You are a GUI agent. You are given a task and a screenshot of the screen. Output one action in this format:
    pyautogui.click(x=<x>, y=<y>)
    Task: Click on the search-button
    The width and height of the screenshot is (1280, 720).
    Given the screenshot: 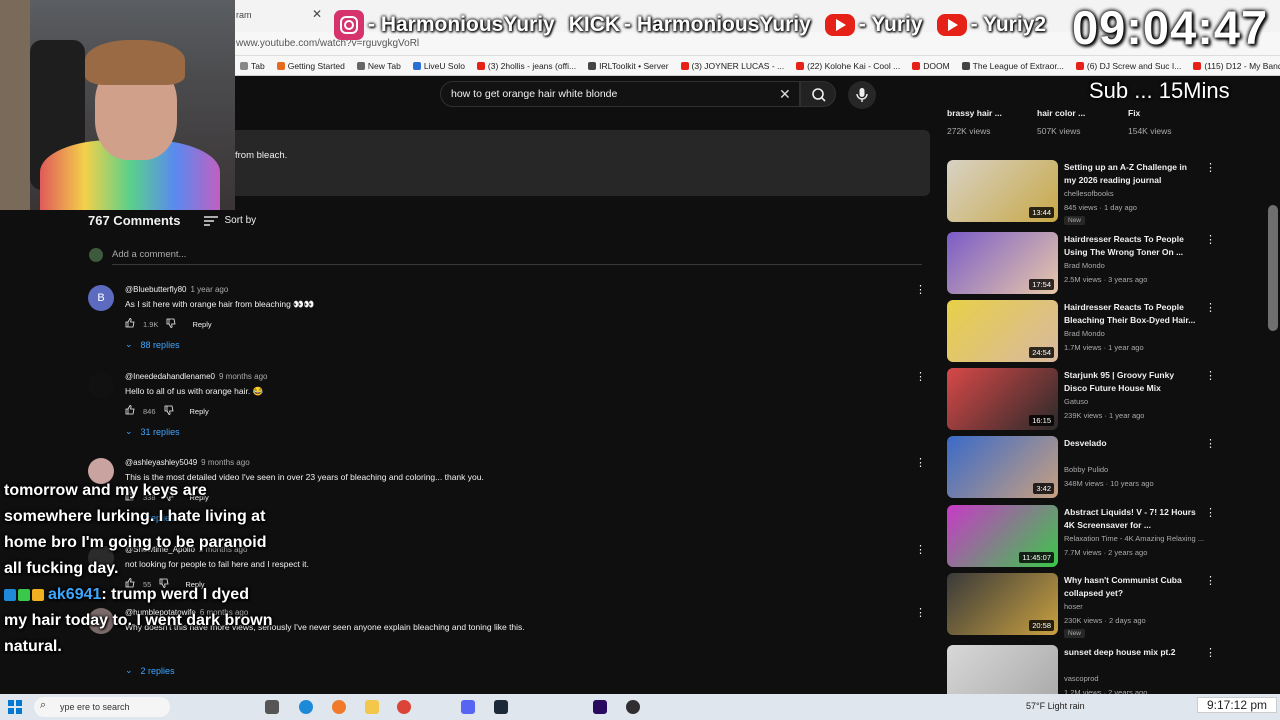 What is the action you would take?
    pyautogui.click(x=818, y=94)
    